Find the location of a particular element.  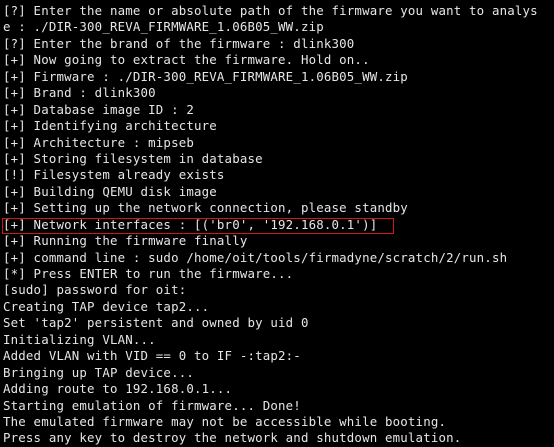

terminal-line: [!] Filesystem already exists is located at coordinates (114, 175).